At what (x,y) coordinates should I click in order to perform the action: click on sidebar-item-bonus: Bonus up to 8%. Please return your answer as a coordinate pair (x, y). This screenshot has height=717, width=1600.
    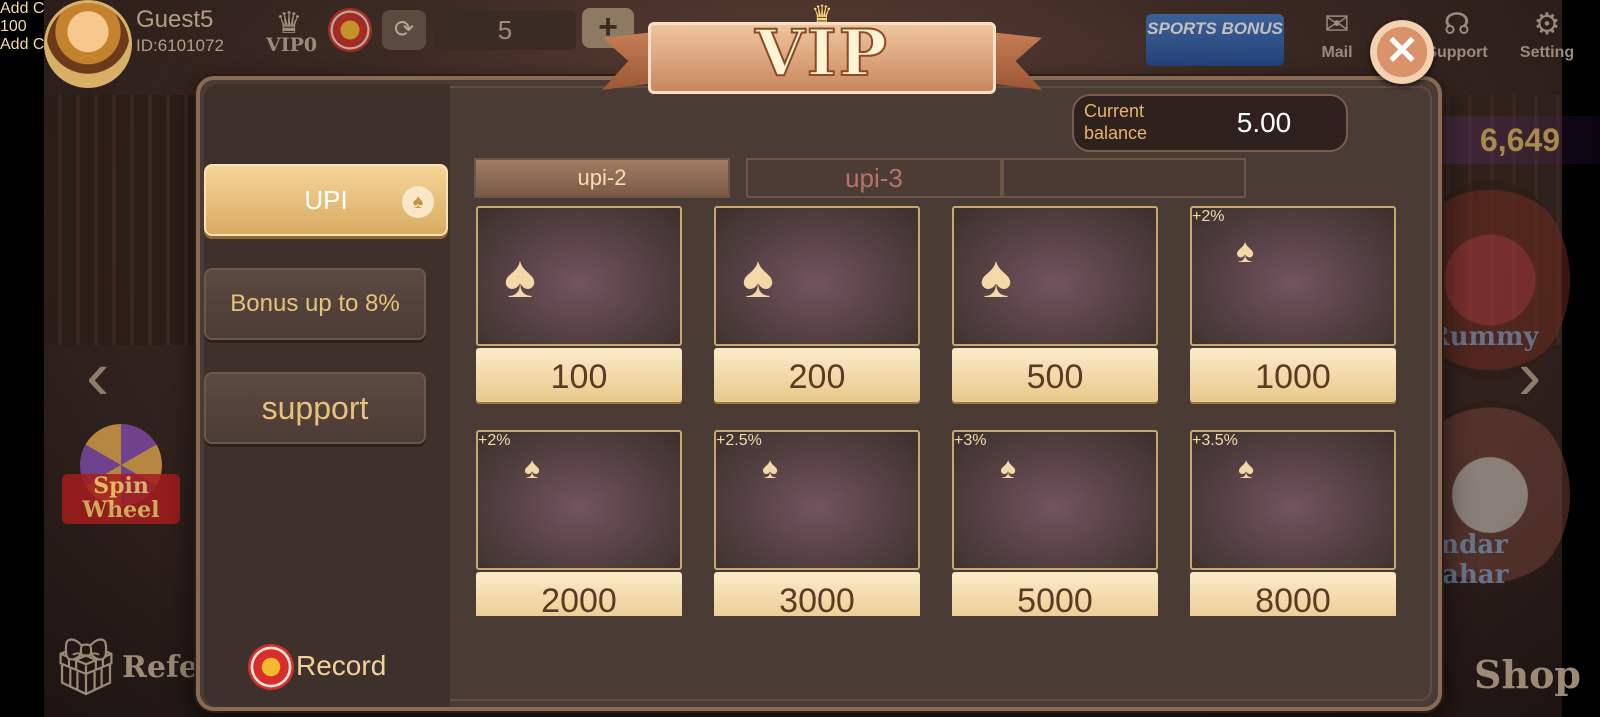
    Looking at the image, I should click on (315, 304).